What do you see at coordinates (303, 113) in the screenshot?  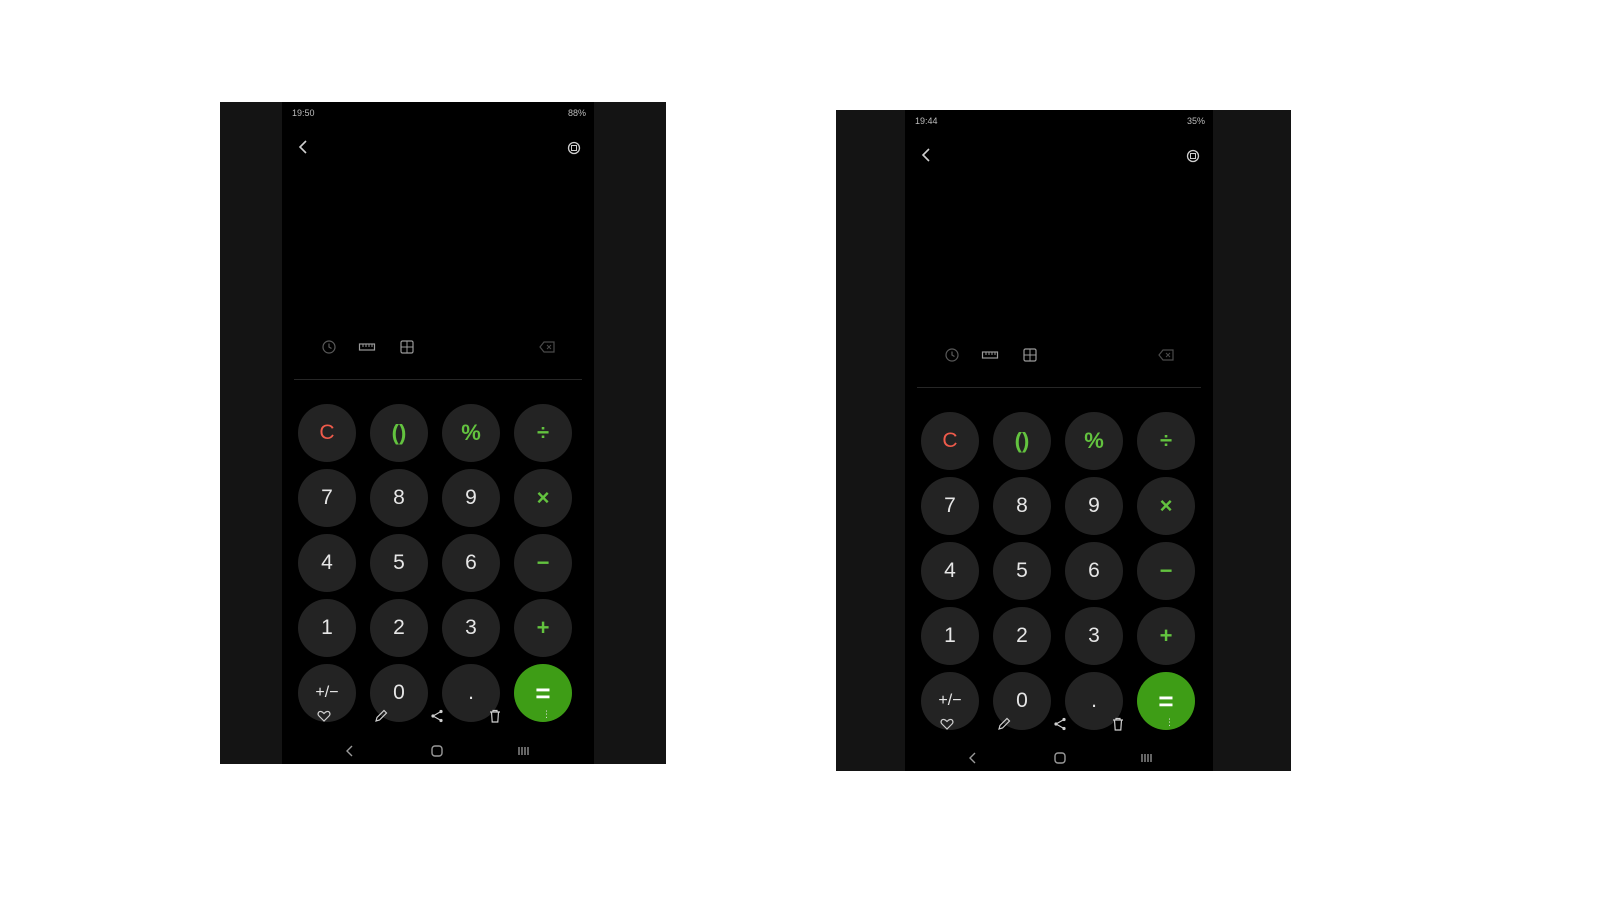 I see `status-time: 19:50` at bounding box center [303, 113].